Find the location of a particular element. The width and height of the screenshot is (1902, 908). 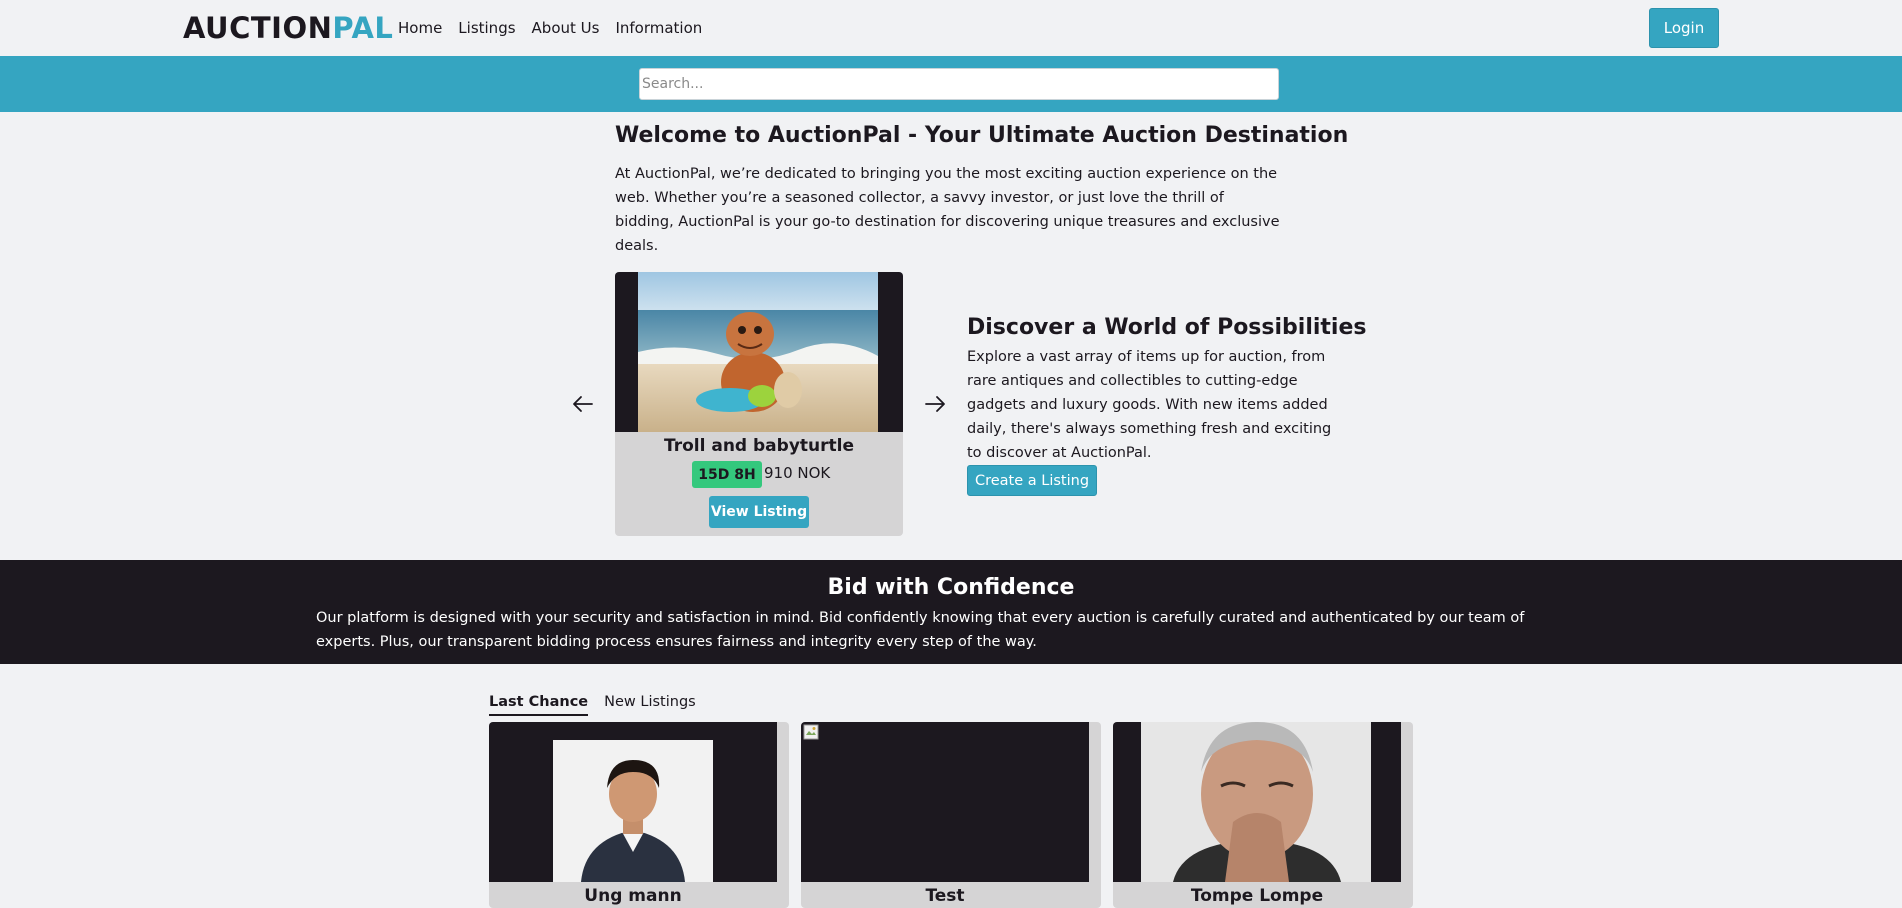

listing-title: Test is located at coordinates (945, 896).